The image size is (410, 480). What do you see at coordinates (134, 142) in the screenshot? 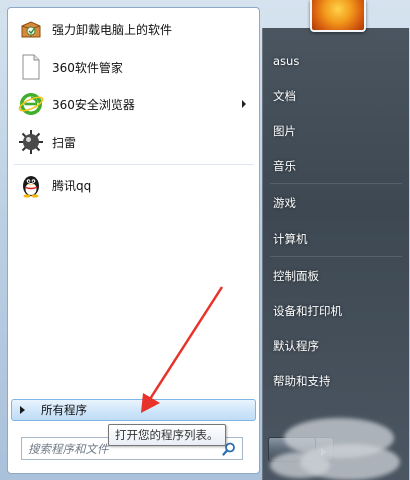
I see `program-item-minesweeper: 扫雷` at bounding box center [134, 142].